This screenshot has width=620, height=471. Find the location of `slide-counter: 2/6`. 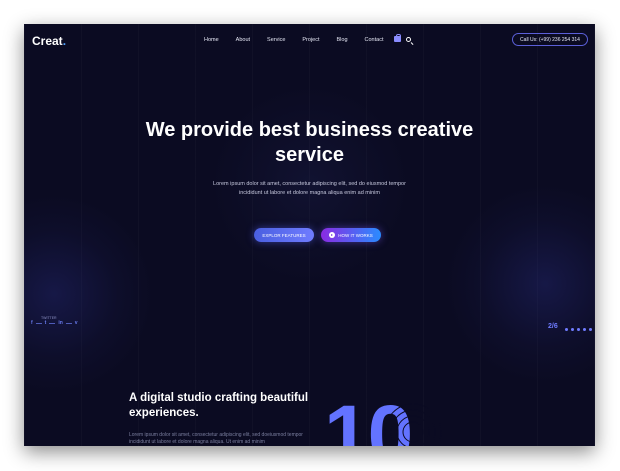

slide-counter: 2/6 is located at coordinates (553, 326).